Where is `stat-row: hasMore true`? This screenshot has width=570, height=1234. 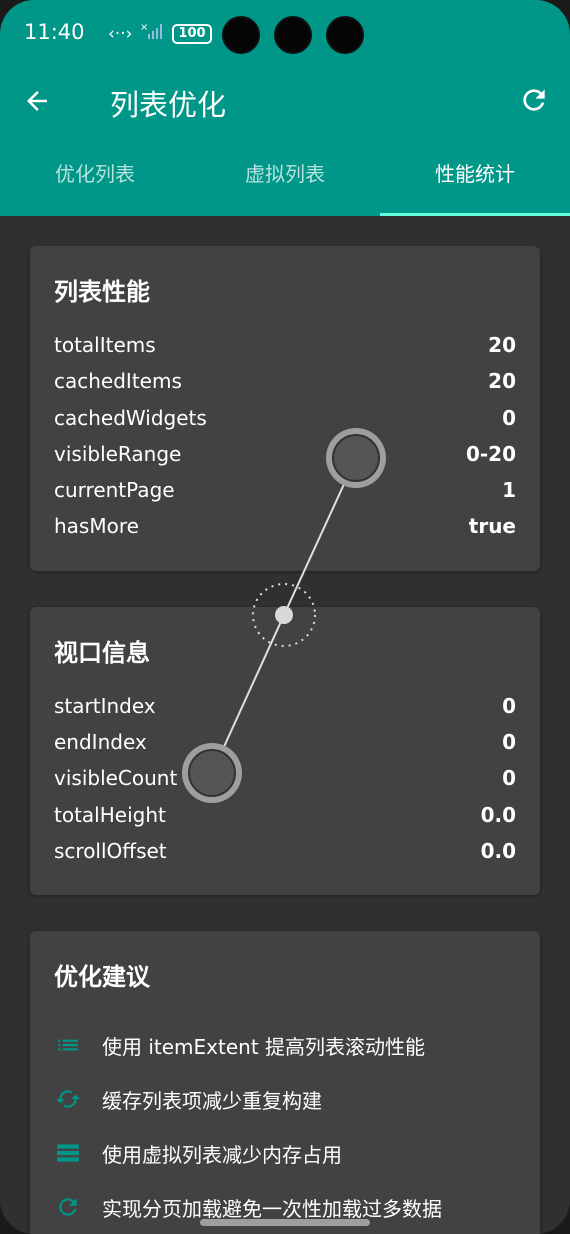
stat-row: hasMore true is located at coordinates (285, 532).